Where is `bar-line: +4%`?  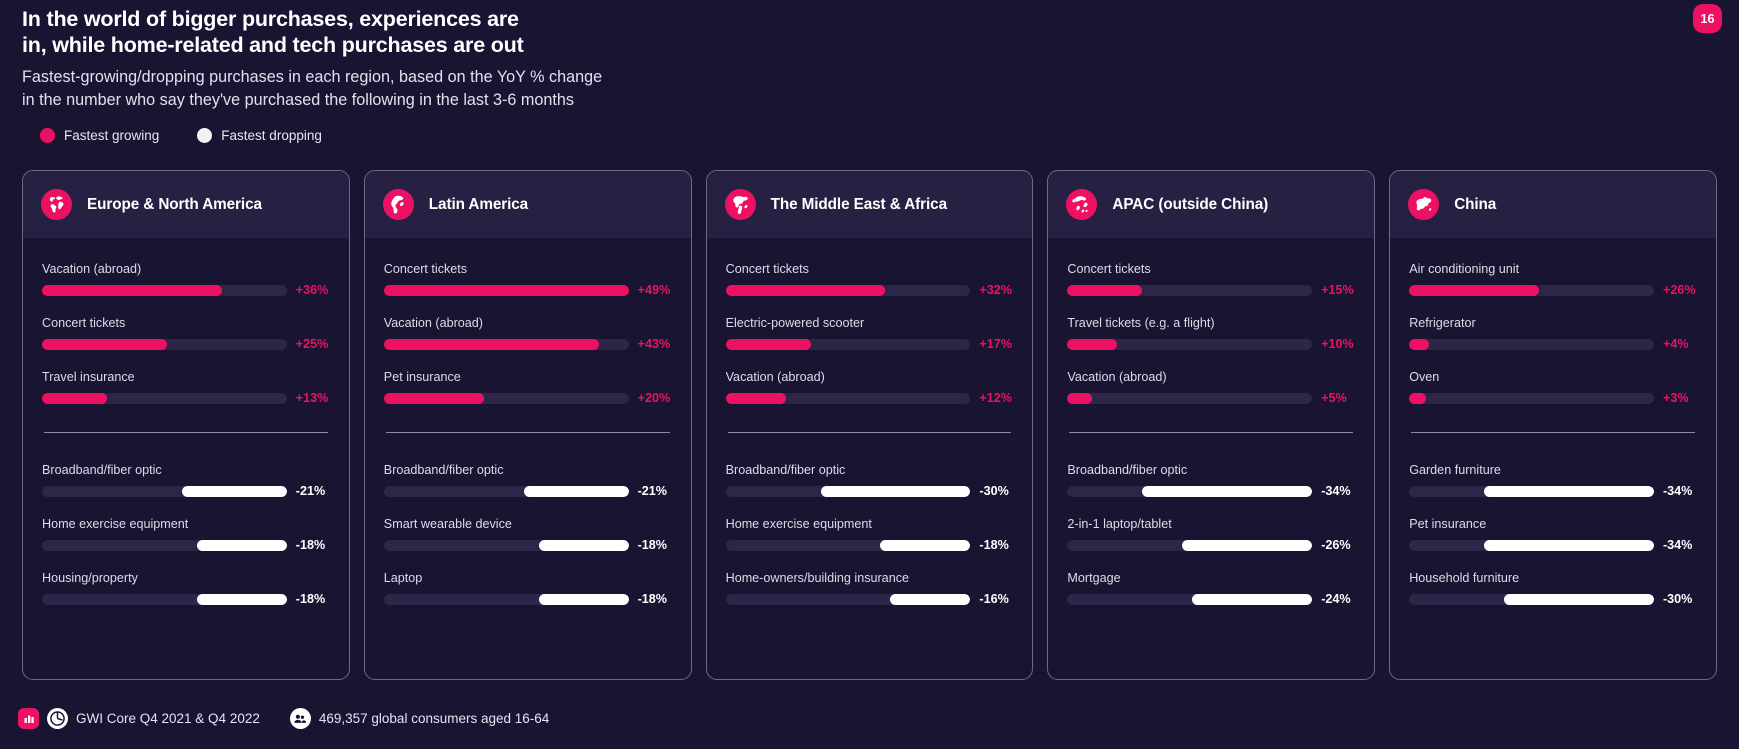 bar-line: +4% is located at coordinates (1553, 344).